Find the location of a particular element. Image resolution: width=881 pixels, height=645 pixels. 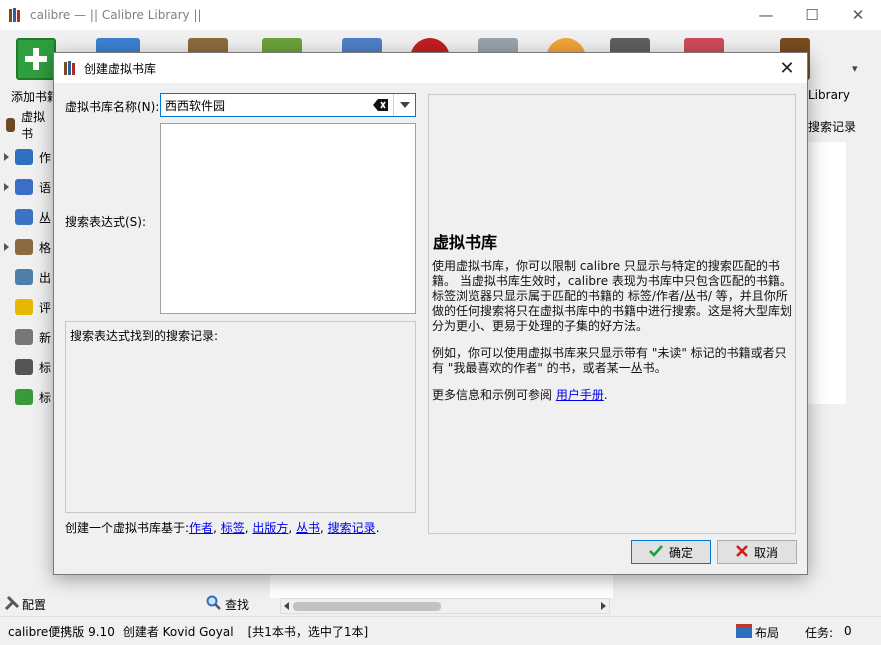

toolbar-more-arrow: ▾ is located at coordinates (855, 68).